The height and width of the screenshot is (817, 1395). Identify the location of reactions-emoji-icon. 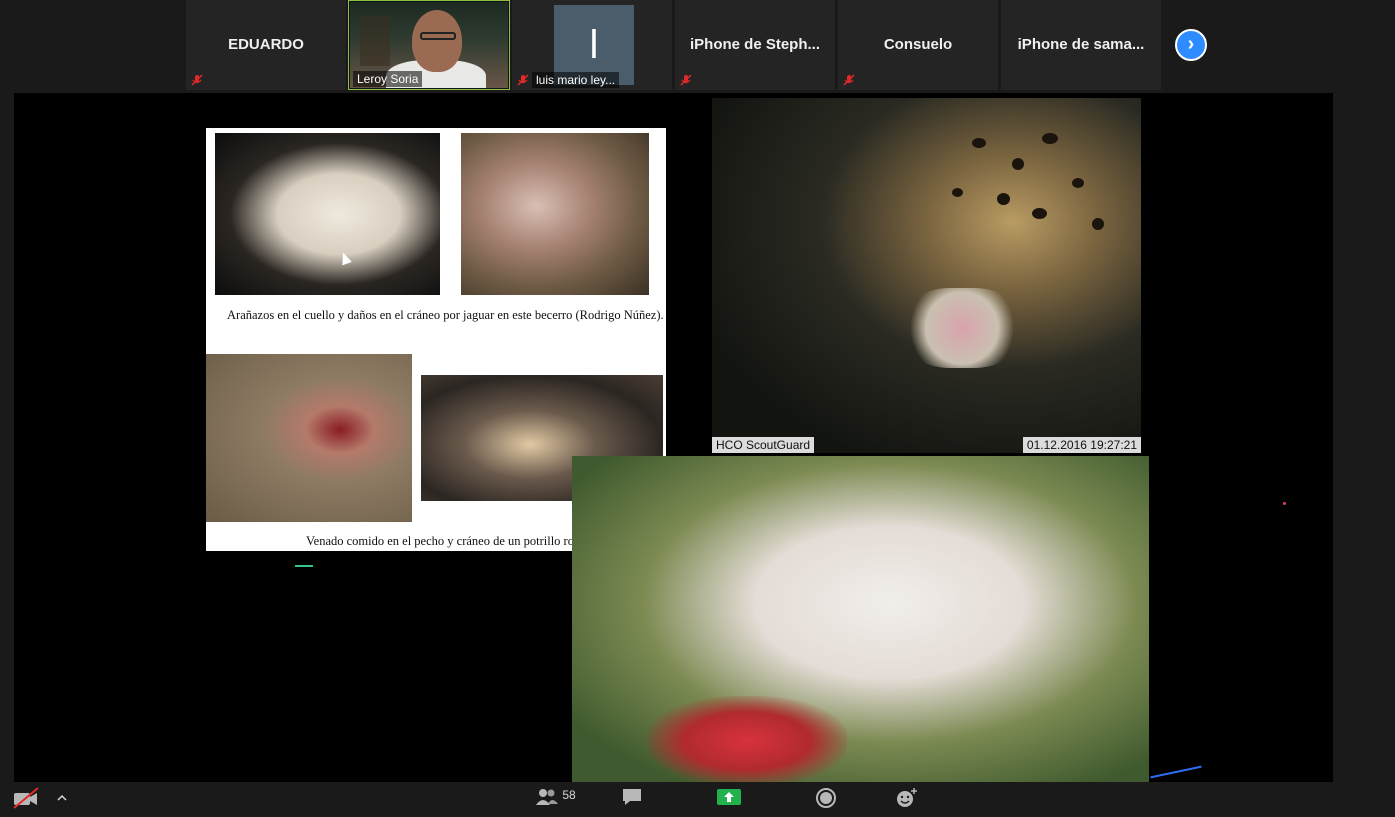
(907, 797).